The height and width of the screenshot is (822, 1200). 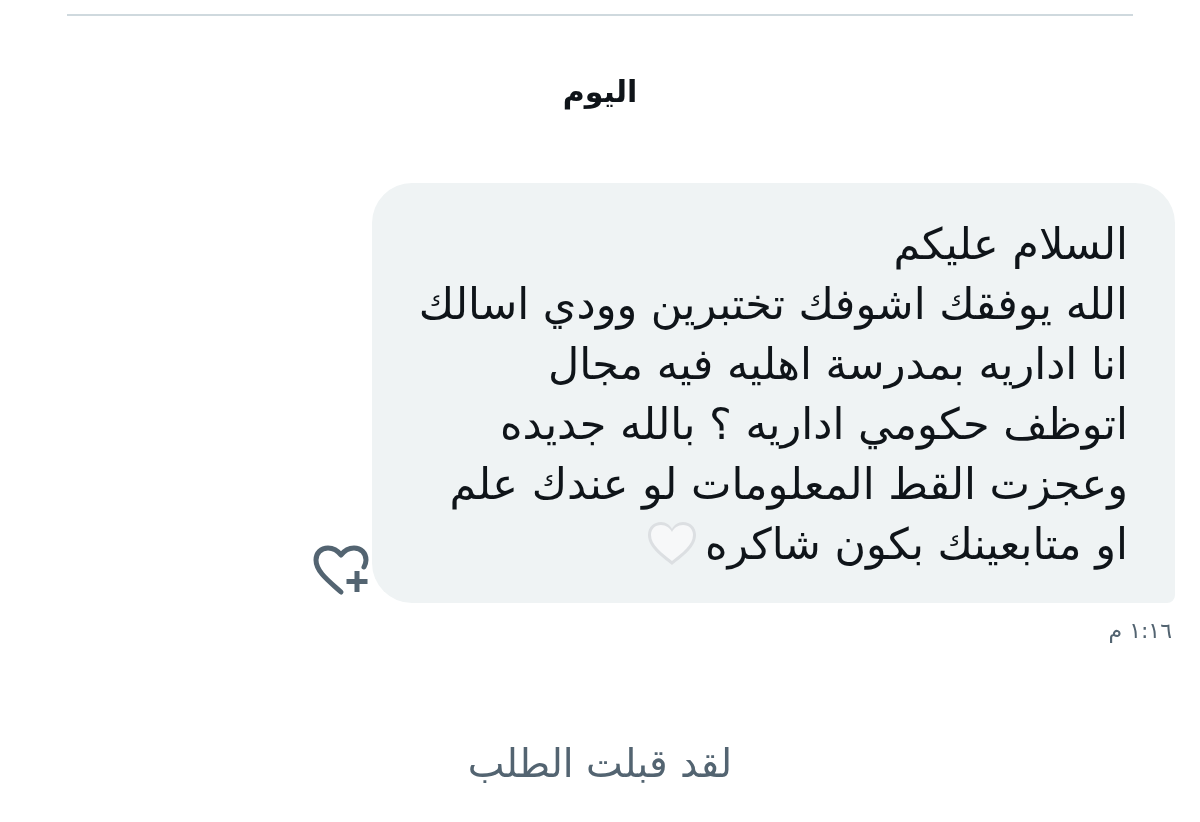 I want to click on message-text: اتوظف حكومي اداريه ؟ بالله جديده, so click(x=813, y=425).